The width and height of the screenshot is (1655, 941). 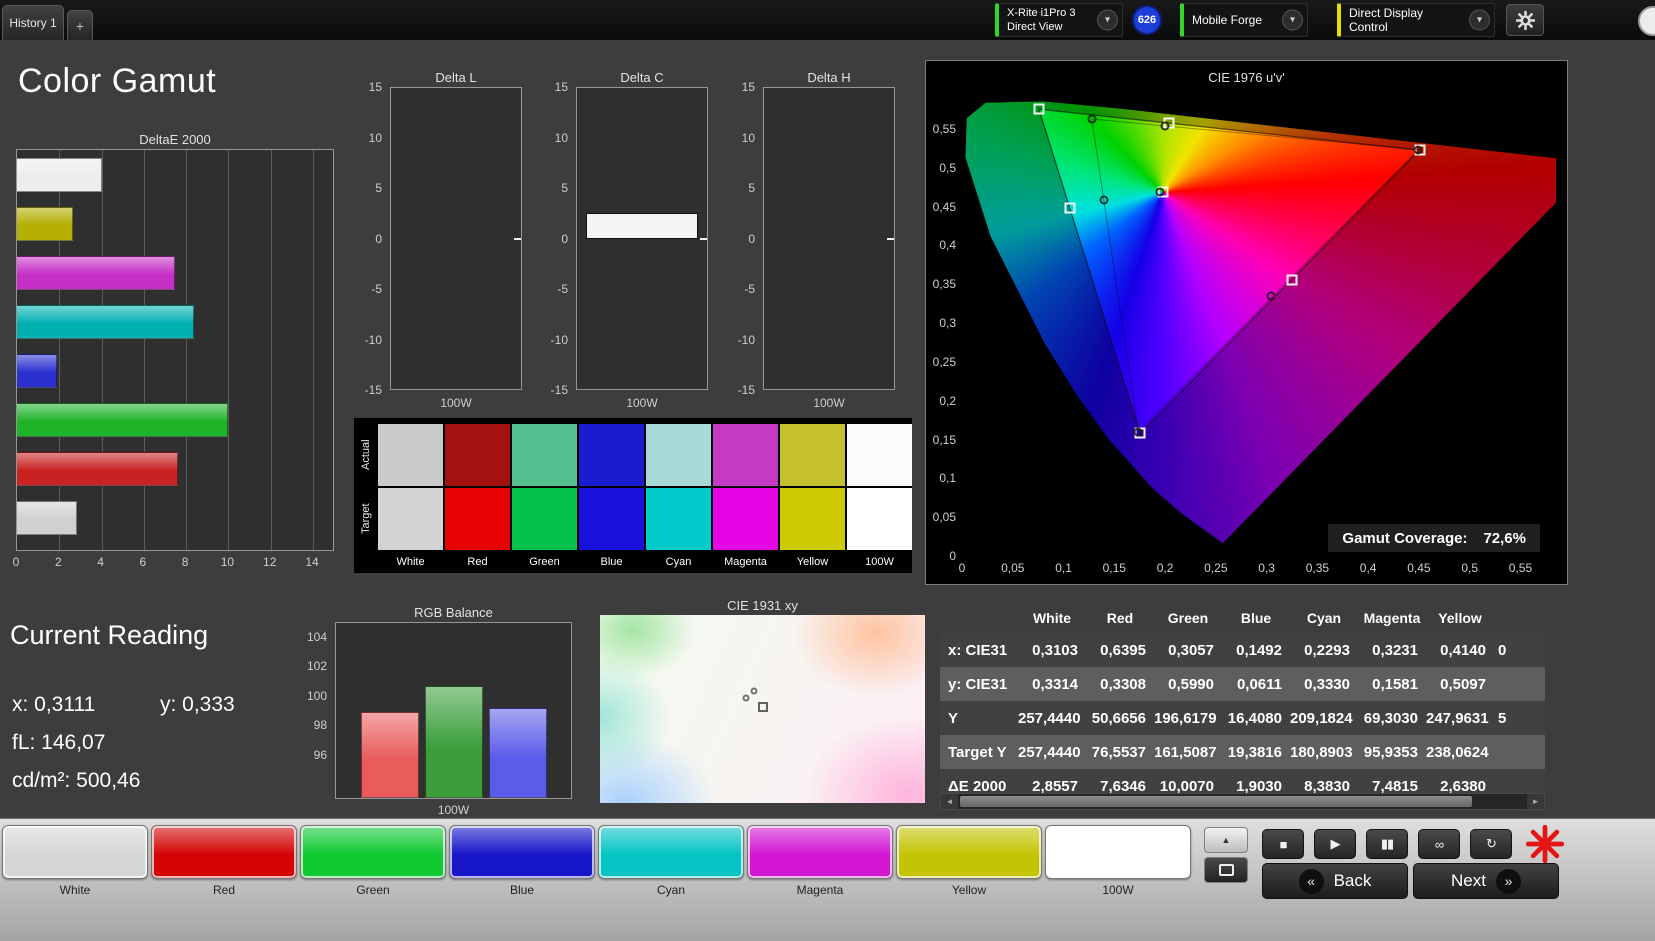 What do you see at coordinates (117, 81) in the screenshot?
I see `page-title: Color Gamut` at bounding box center [117, 81].